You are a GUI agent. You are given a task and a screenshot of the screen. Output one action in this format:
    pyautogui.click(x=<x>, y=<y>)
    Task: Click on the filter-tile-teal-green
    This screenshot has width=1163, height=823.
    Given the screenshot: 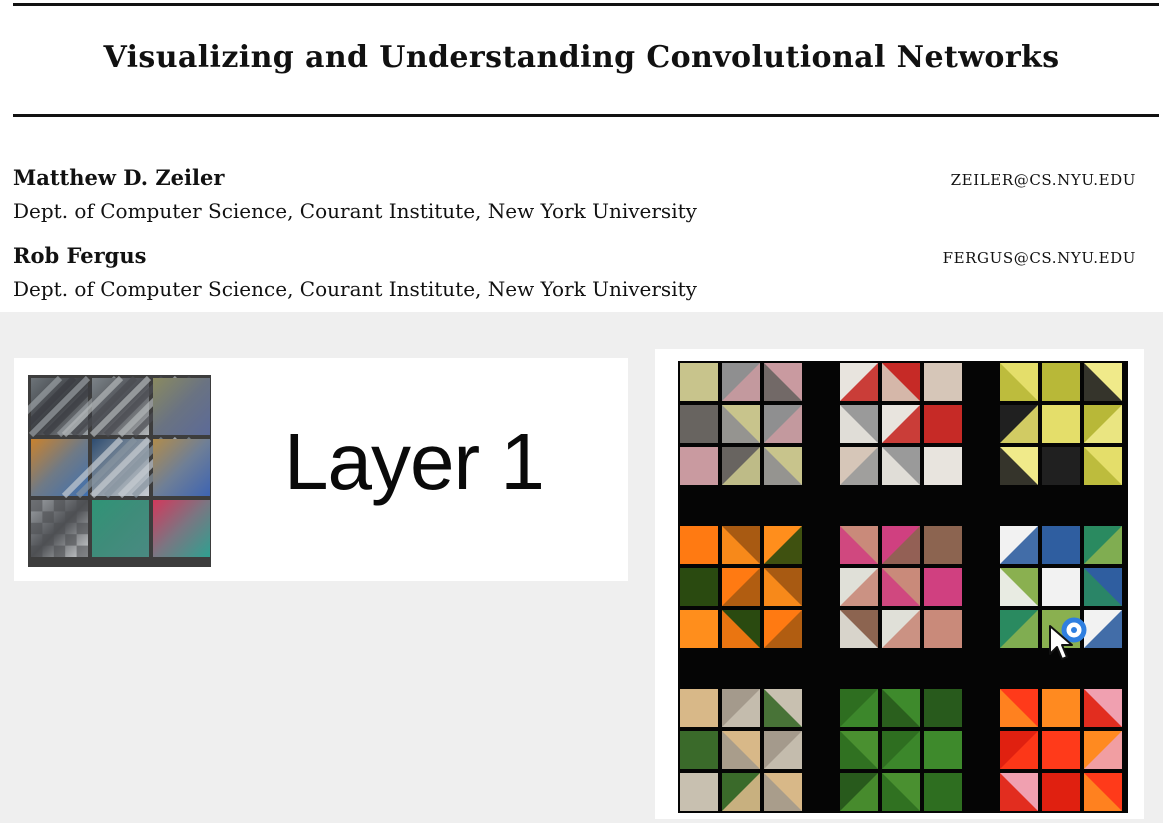 What is the action you would take?
    pyautogui.click(x=120, y=528)
    